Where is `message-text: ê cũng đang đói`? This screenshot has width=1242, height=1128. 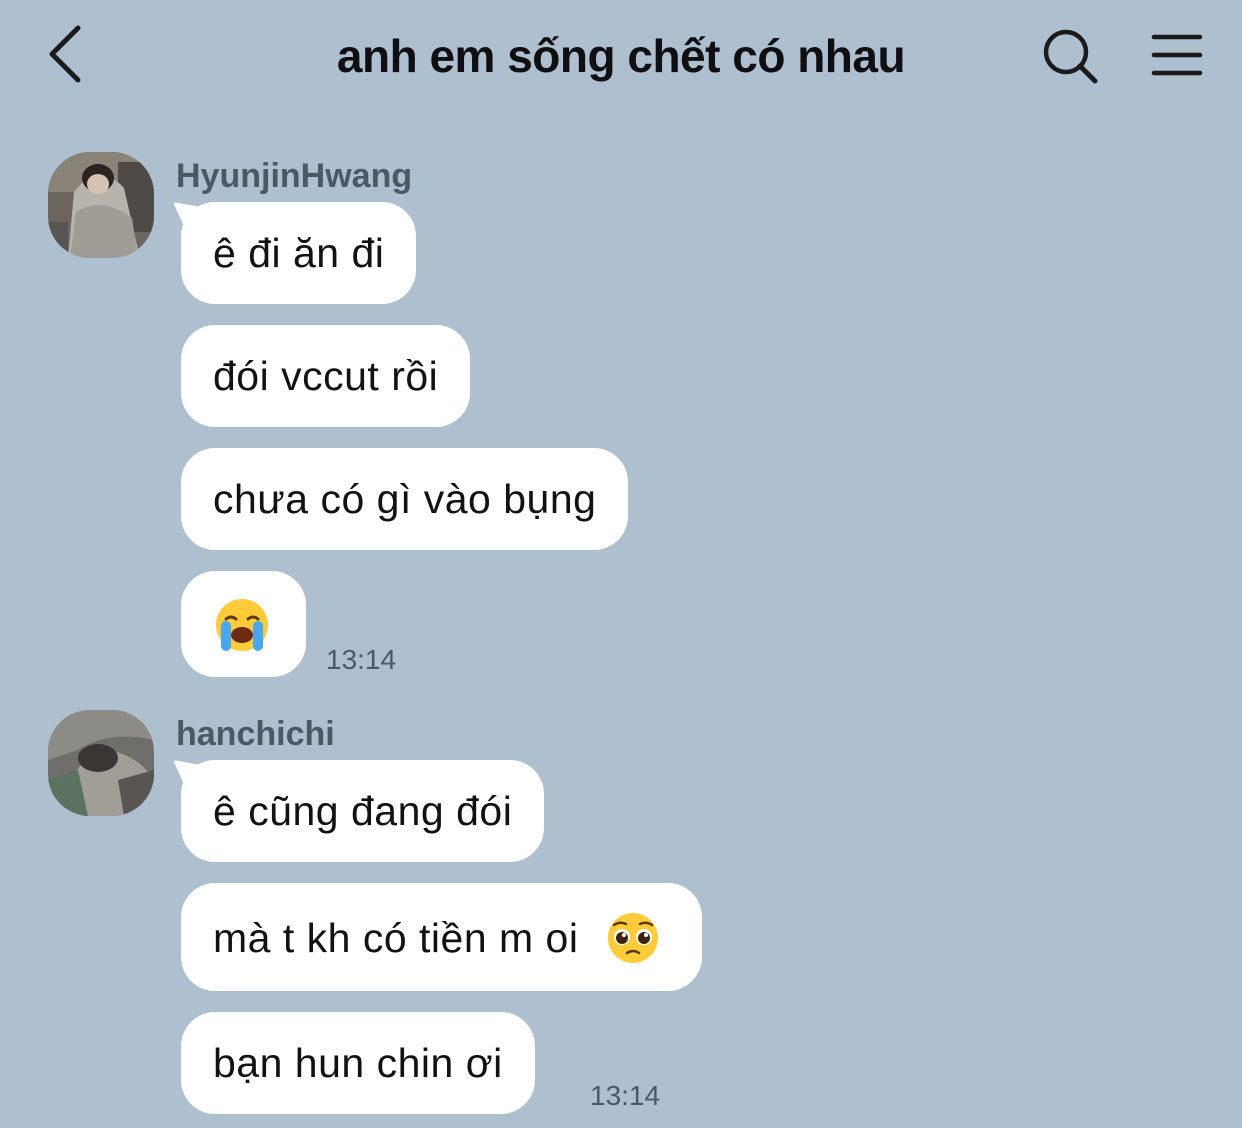
message-text: ê cũng đang đói is located at coordinates (363, 811).